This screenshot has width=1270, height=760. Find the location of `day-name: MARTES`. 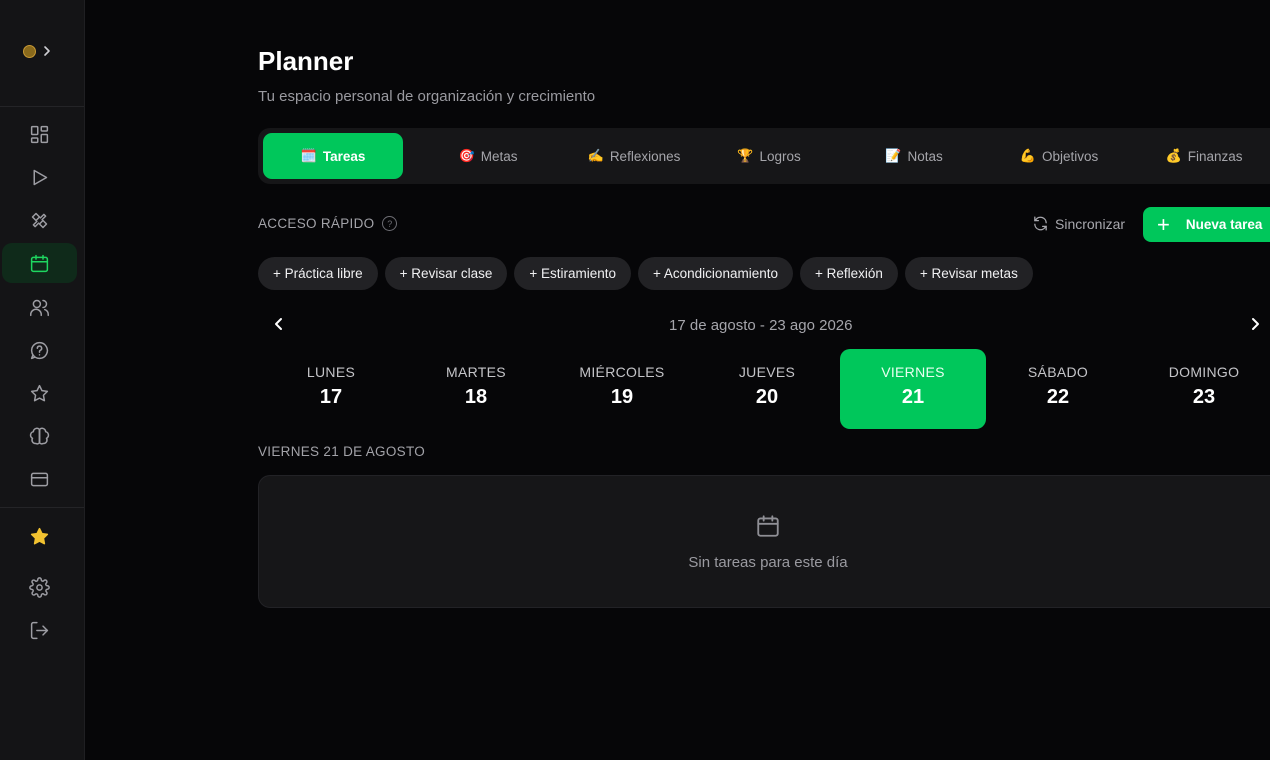

day-name: MARTES is located at coordinates (476, 372).